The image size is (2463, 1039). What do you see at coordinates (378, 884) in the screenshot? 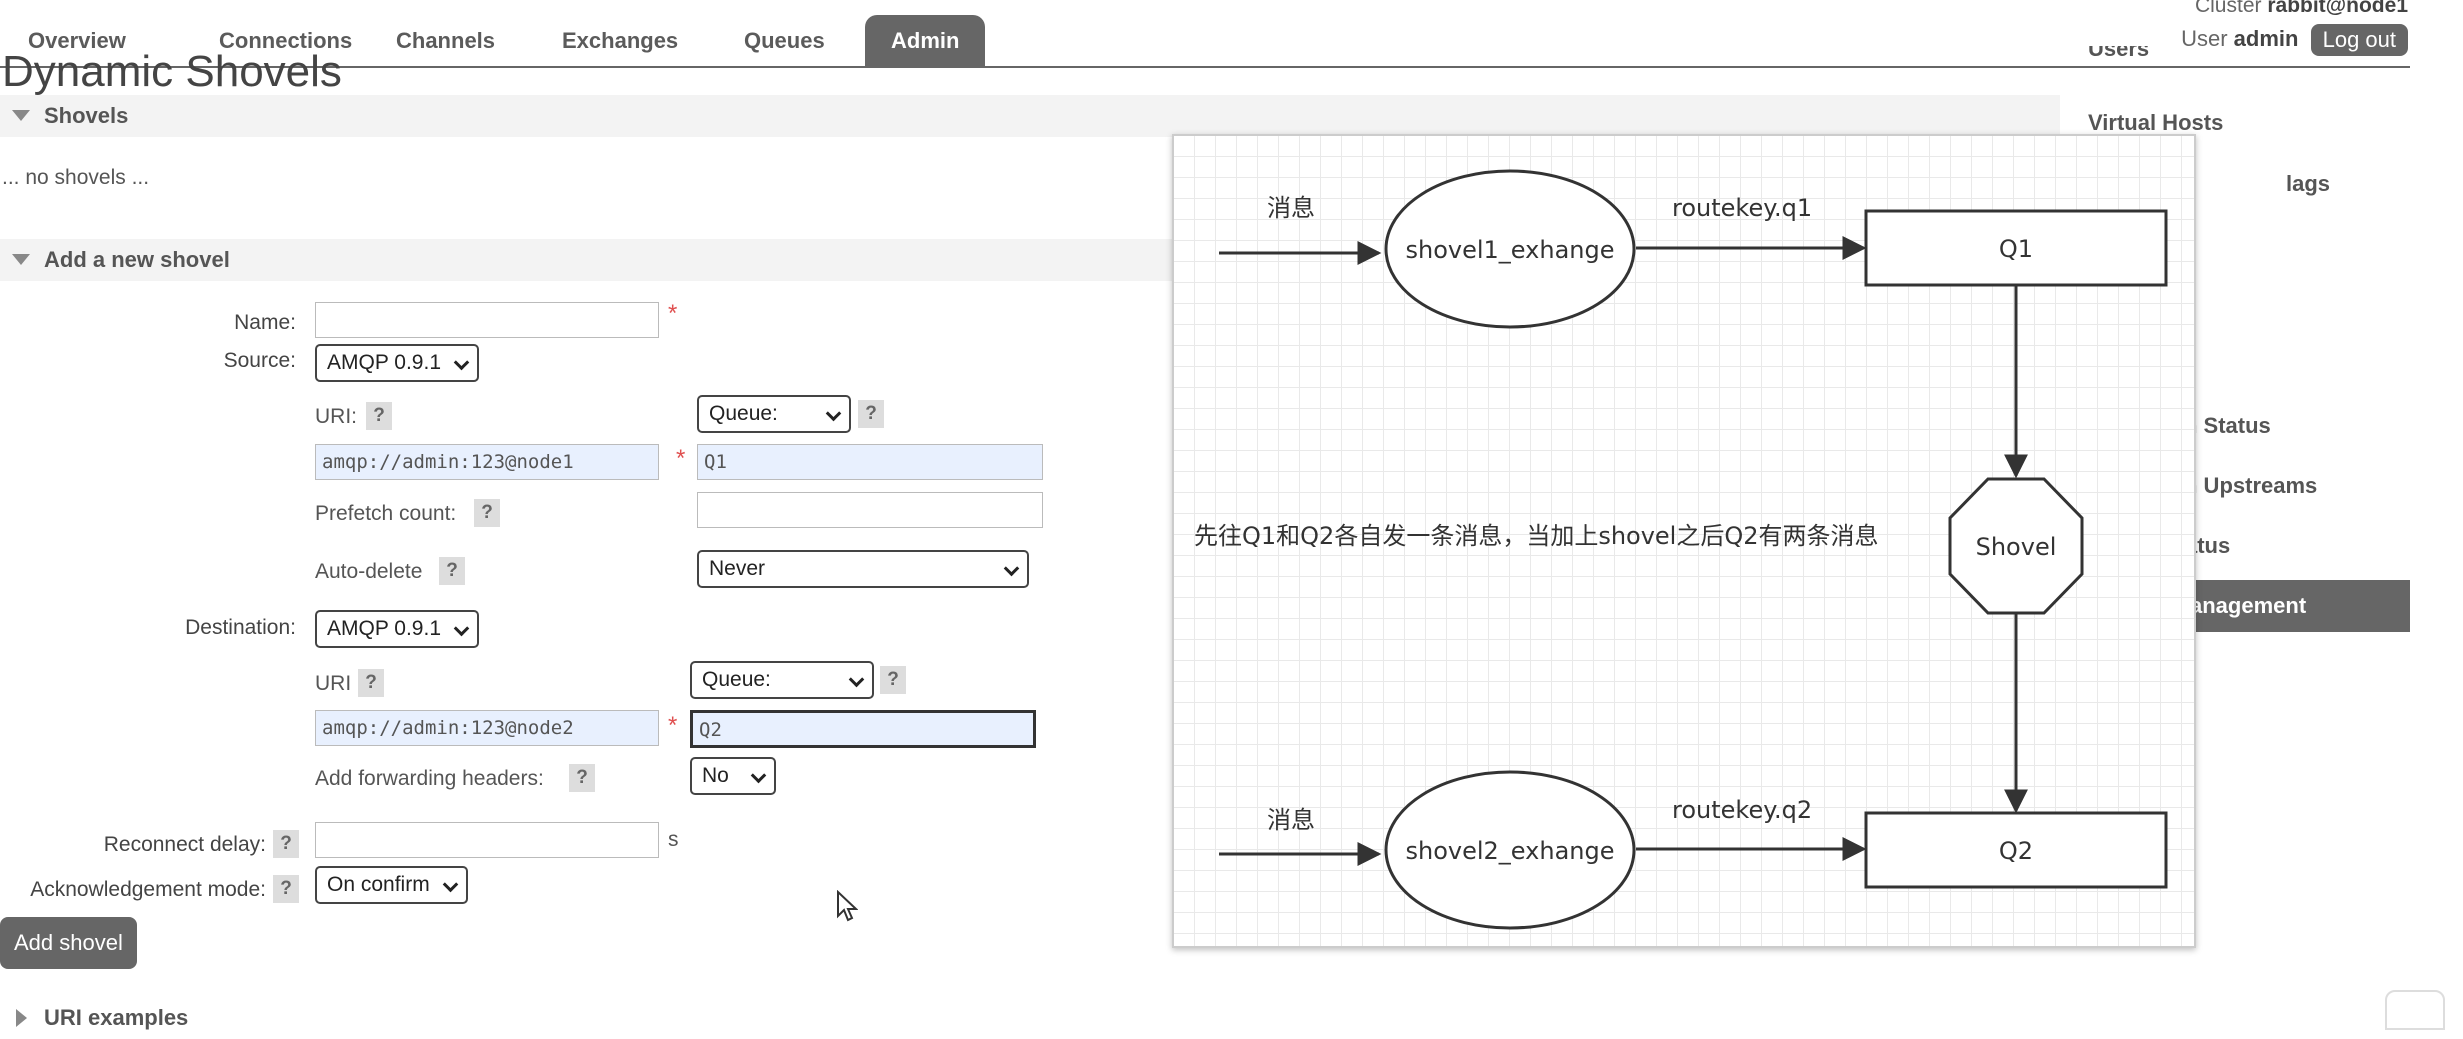
I see `ack-mode-value: On confirm` at bounding box center [378, 884].